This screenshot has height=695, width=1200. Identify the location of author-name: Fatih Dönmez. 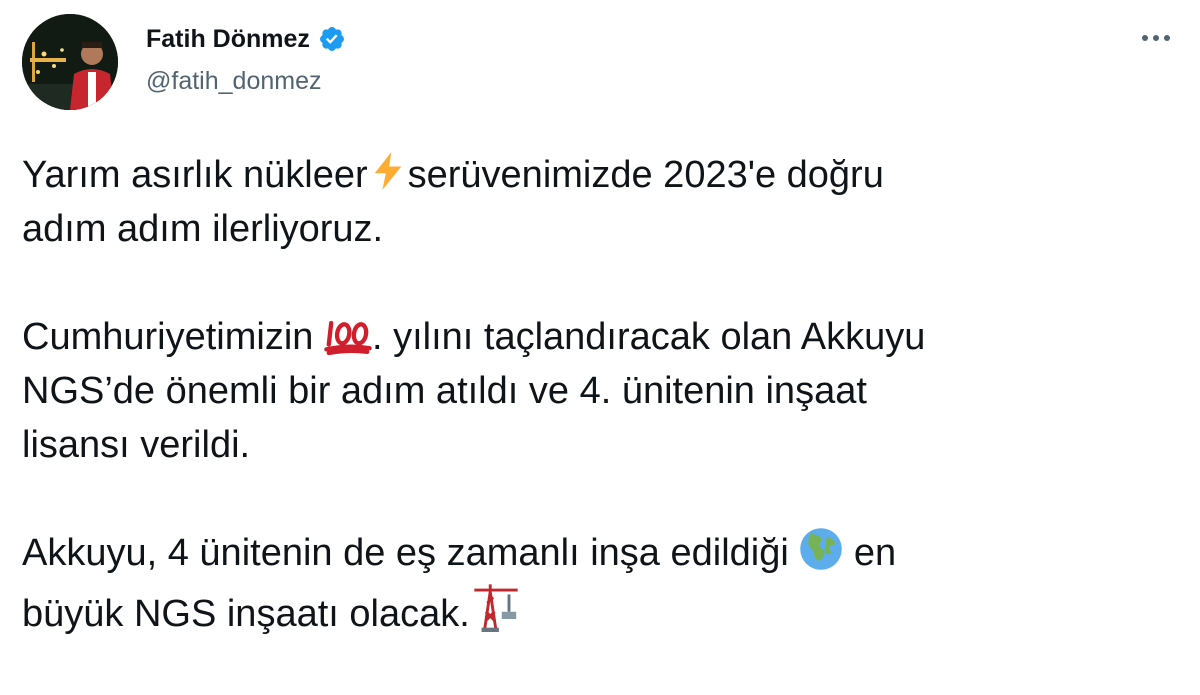
(228, 39).